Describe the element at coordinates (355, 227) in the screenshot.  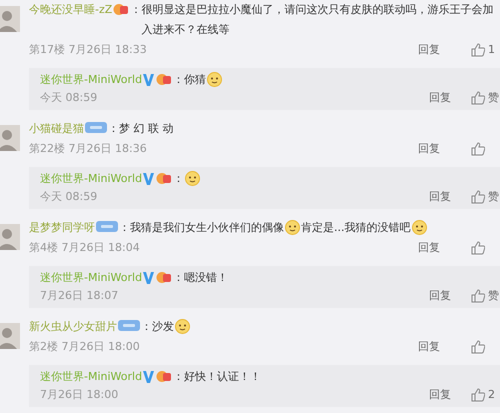
I see `comment-text: 肯定是...我猜的没错吧` at that location.